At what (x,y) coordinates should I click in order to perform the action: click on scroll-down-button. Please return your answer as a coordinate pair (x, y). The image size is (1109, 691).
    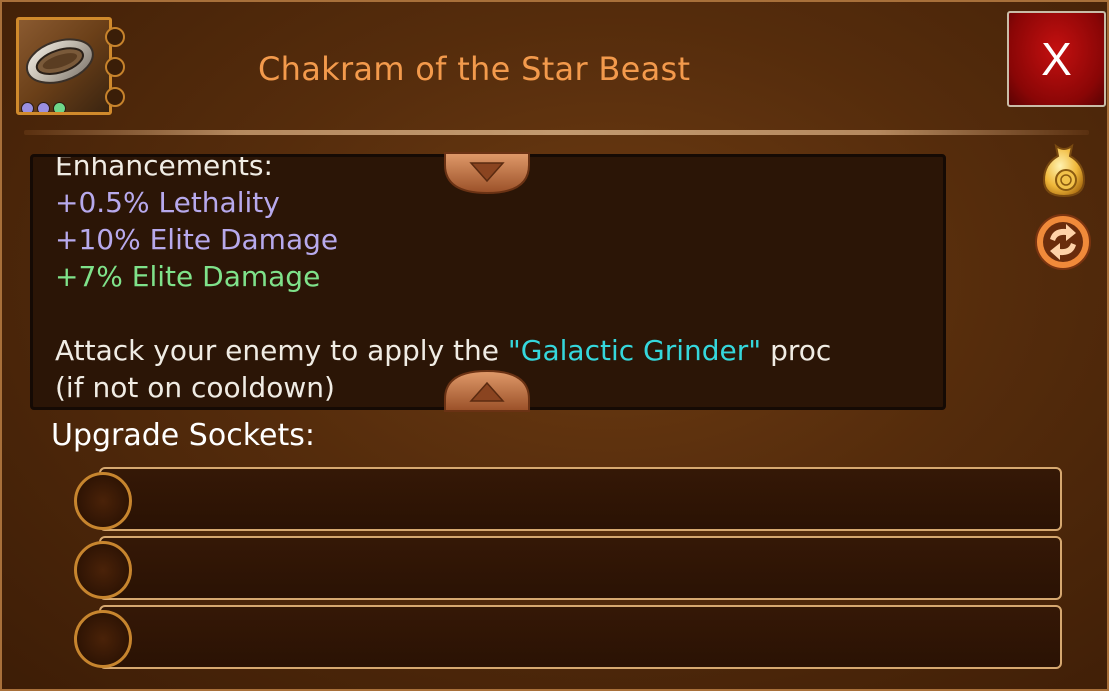
    Looking at the image, I should click on (487, 173).